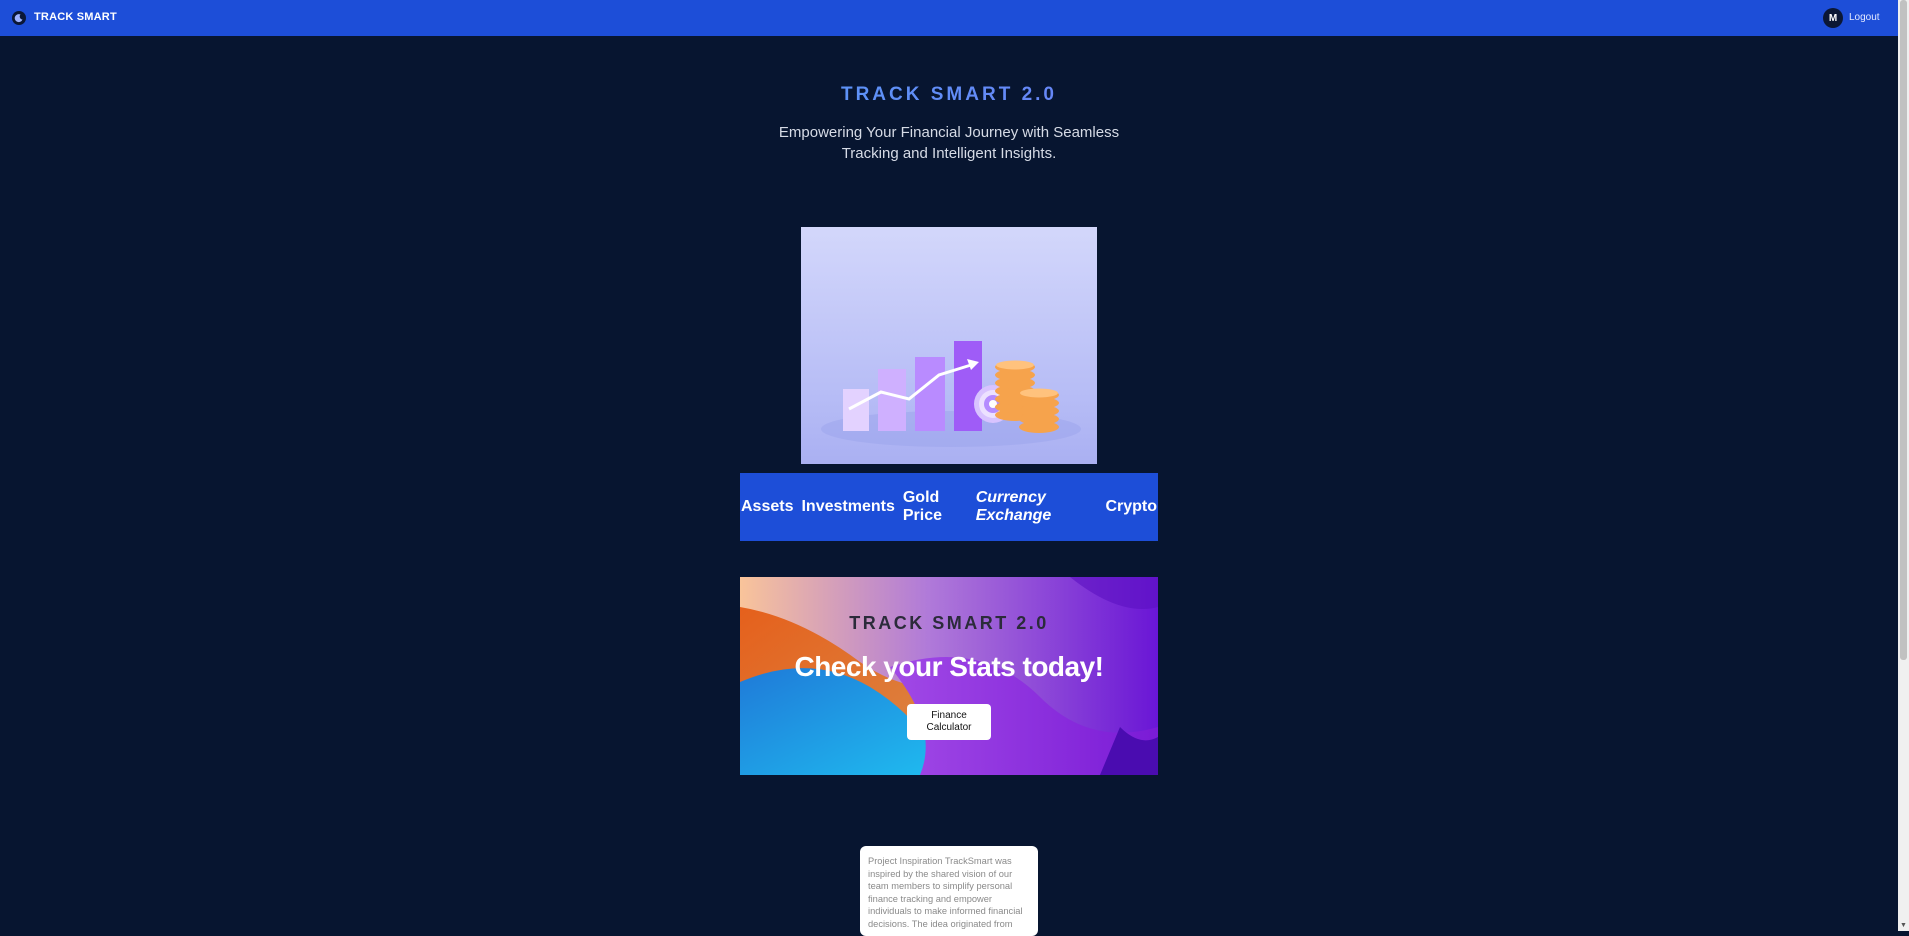  I want to click on scrollbar-thumb, so click(1903, 330).